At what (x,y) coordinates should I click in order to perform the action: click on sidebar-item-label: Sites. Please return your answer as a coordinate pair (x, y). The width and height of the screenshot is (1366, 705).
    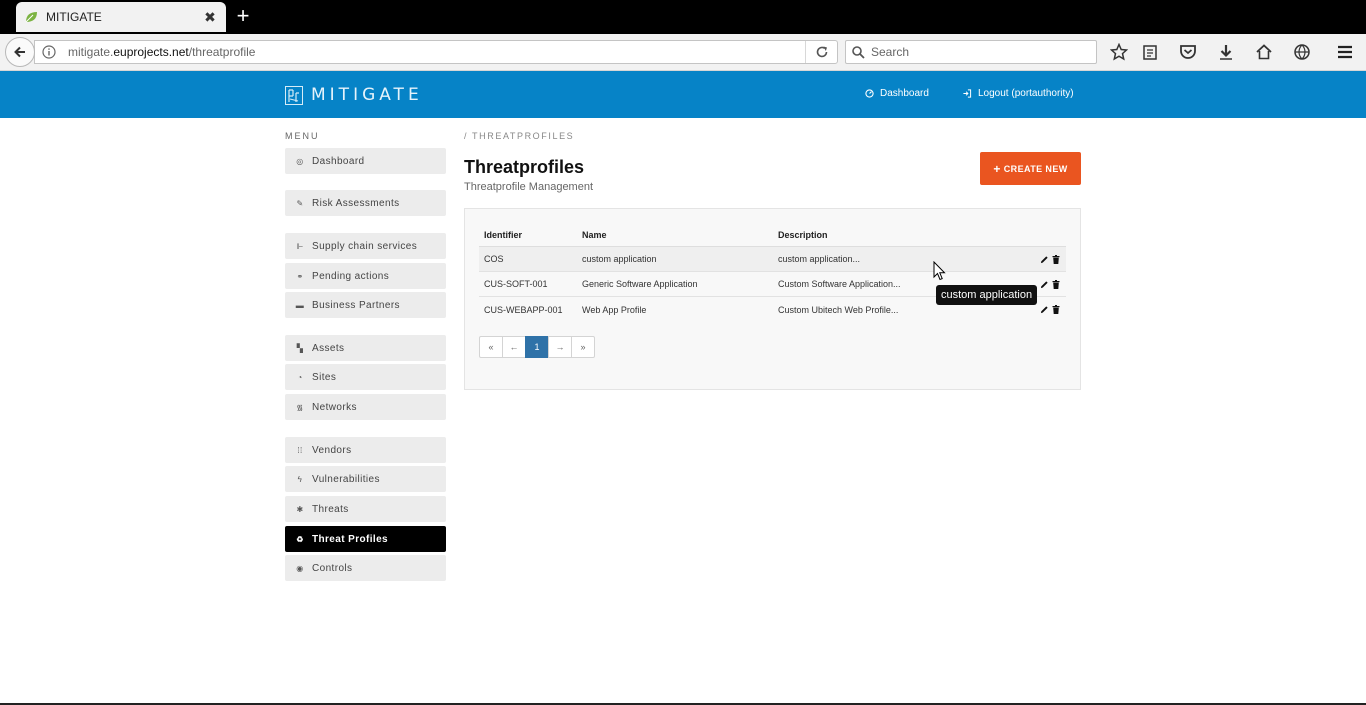
    Looking at the image, I should click on (324, 377).